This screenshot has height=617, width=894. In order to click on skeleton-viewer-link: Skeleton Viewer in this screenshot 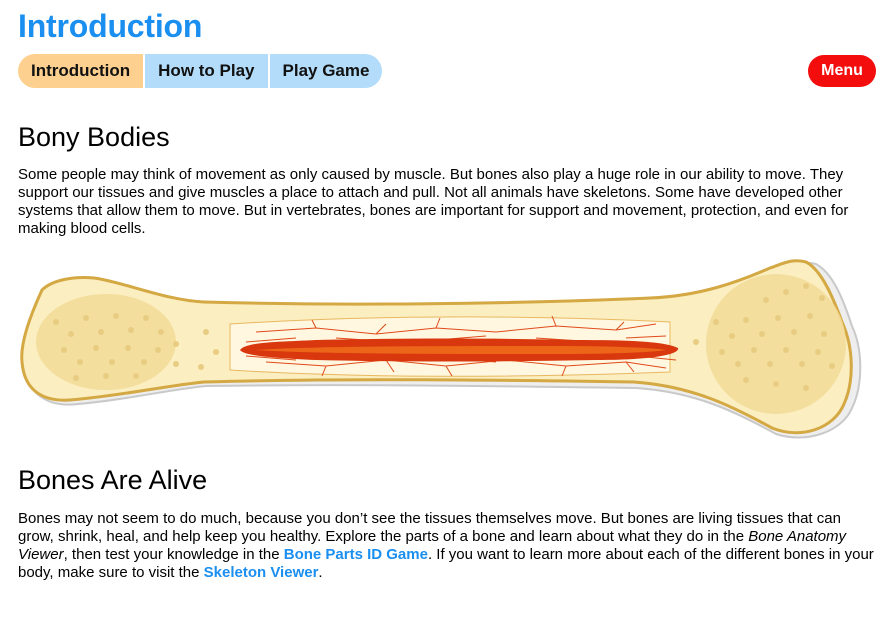, I will do `click(261, 572)`.